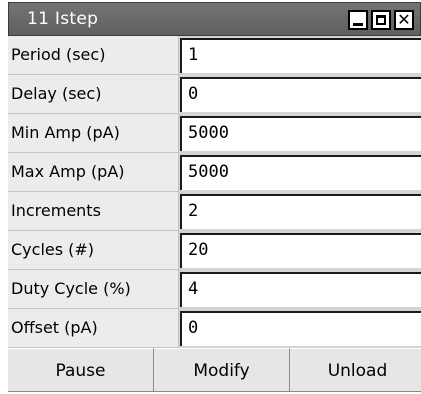  I want to click on param-label-period: Period (sec), so click(93, 55).